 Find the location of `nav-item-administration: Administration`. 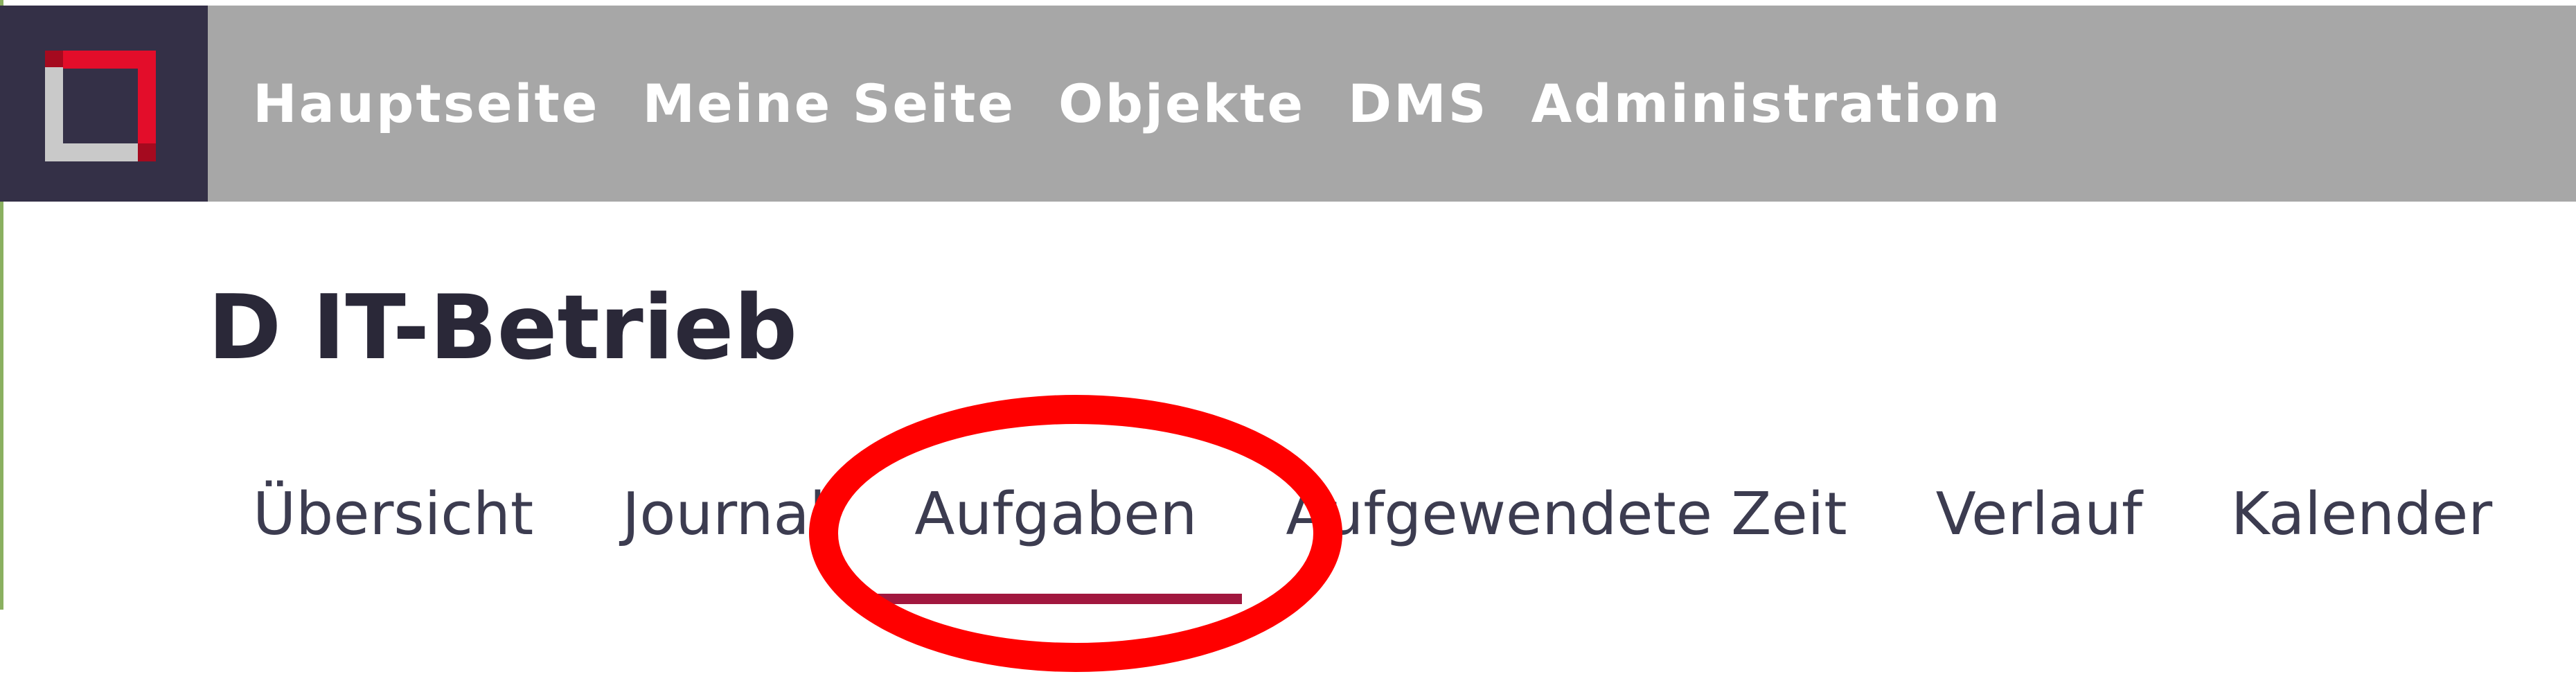

nav-item-administration: Administration is located at coordinates (1766, 103).